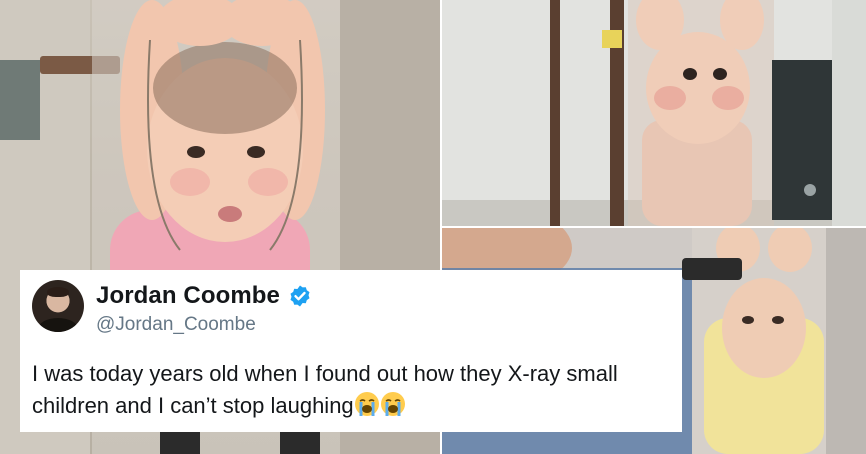 The width and height of the screenshot is (866, 454). I want to click on tweet-author-row: Jordan Coombe, so click(204, 296).